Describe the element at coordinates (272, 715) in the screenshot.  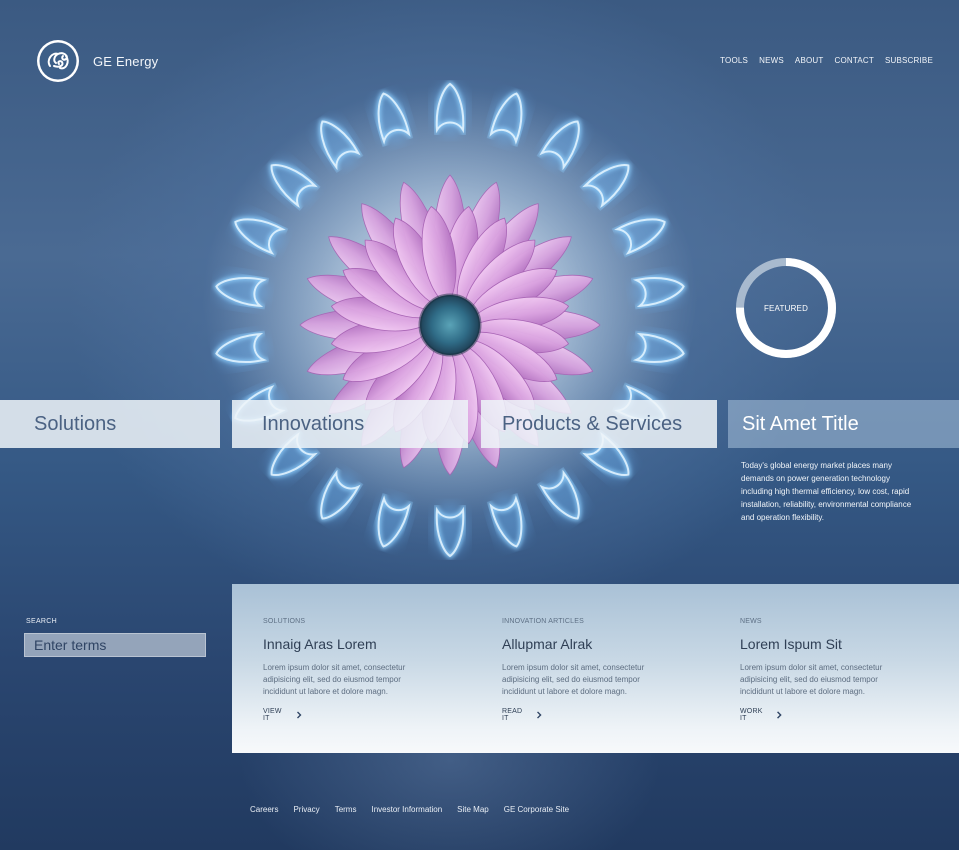
I see `link-label: VIEW IT` at that location.